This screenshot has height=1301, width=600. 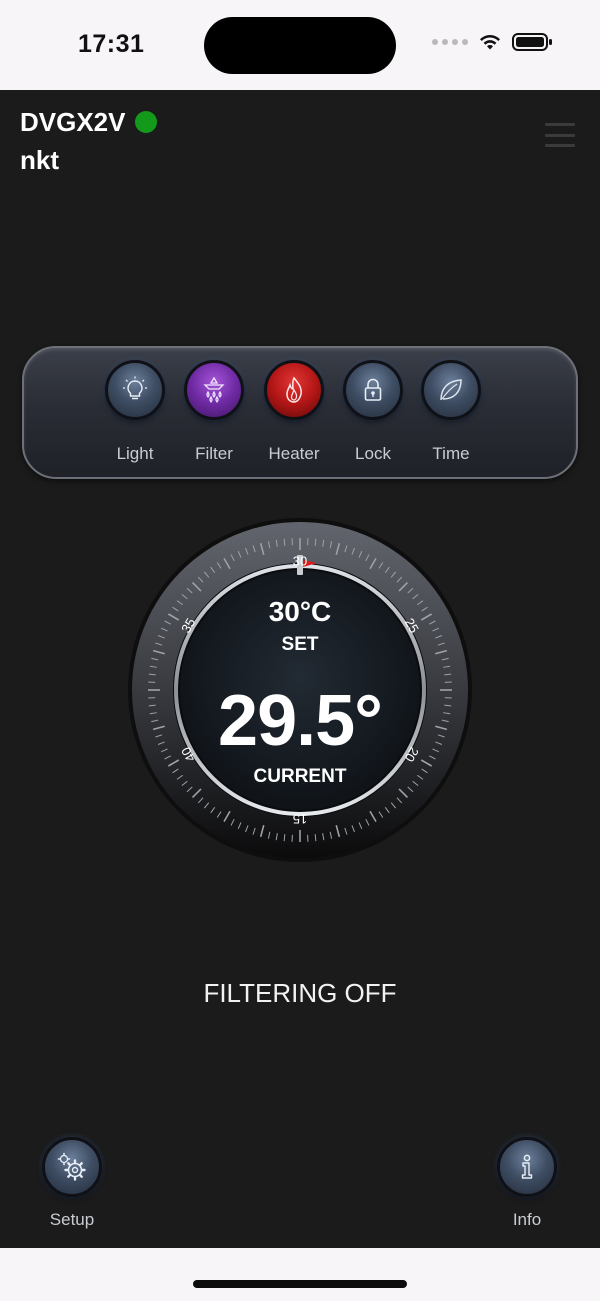 What do you see at coordinates (146, 122) in the screenshot?
I see `online-status-icon` at bounding box center [146, 122].